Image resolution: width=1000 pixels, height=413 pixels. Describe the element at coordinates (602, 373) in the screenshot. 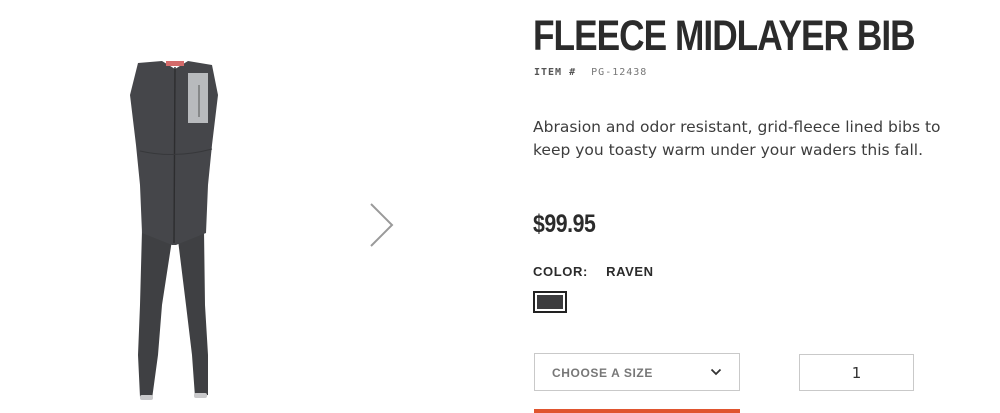

I see `size-select-label: CHOOSE A SIZE` at that location.